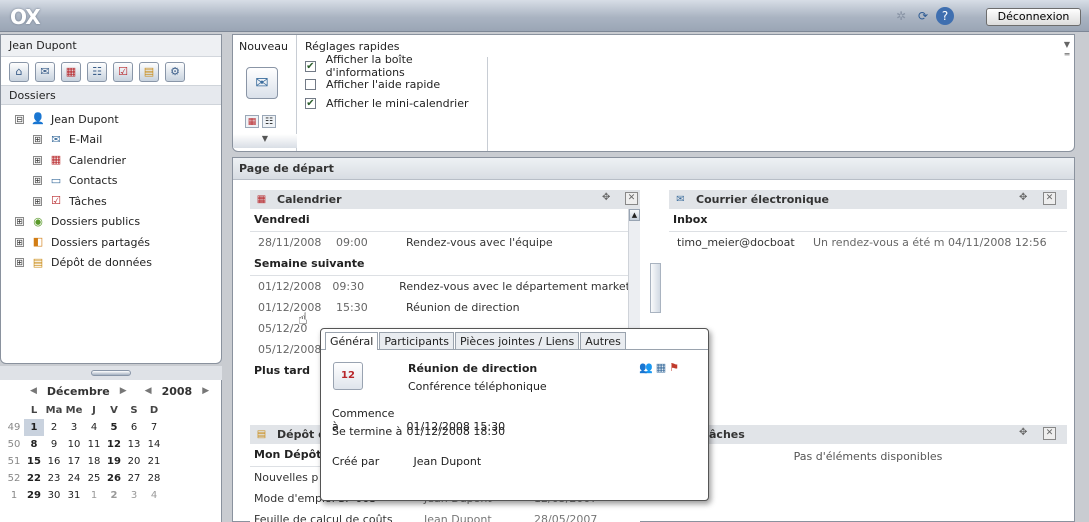 The image size is (1089, 522). I want to click on quick-setting-option: ✔ Afficher le mini-calendrier, so click(396, 103).